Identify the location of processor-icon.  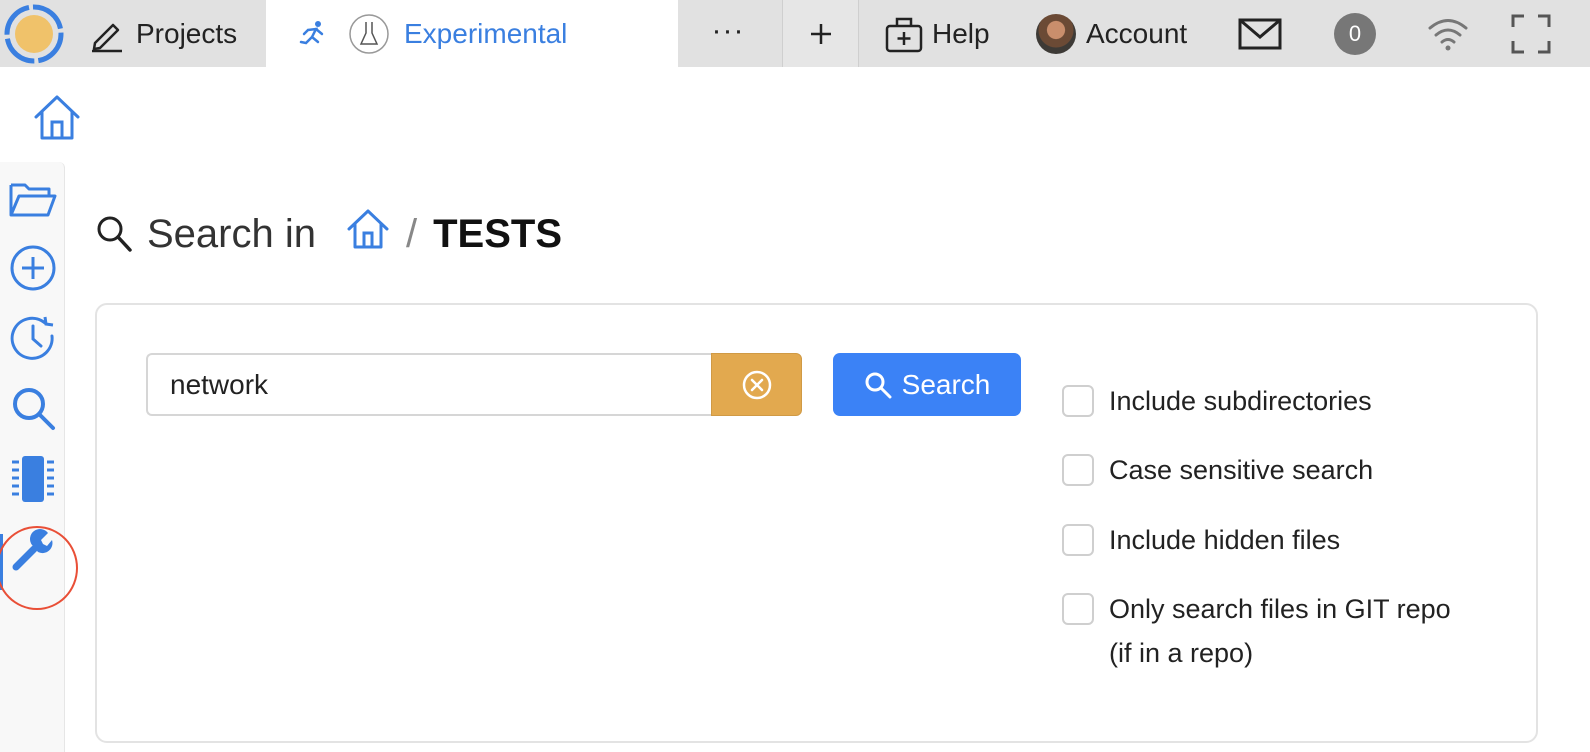
(33, 479).